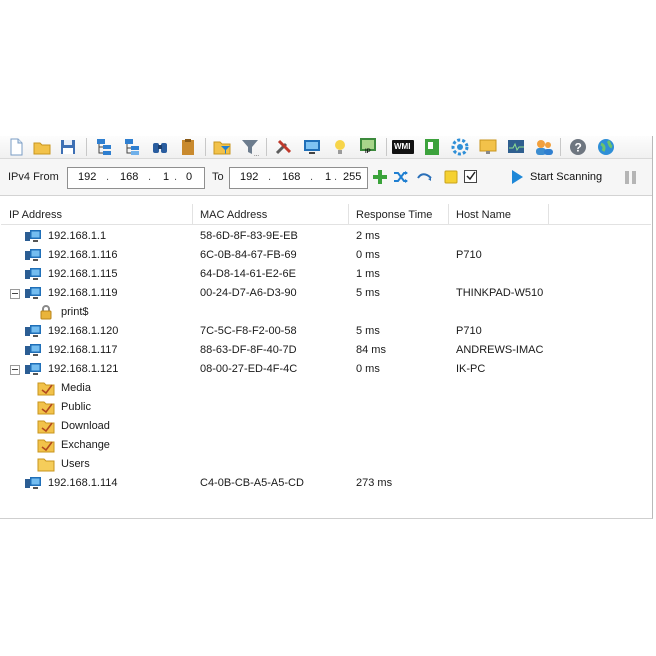  What do you see at coordinates (249, 177) in the screenshot?
I see `ip-to-octet-1: 192` at bounding box center [249, 177].